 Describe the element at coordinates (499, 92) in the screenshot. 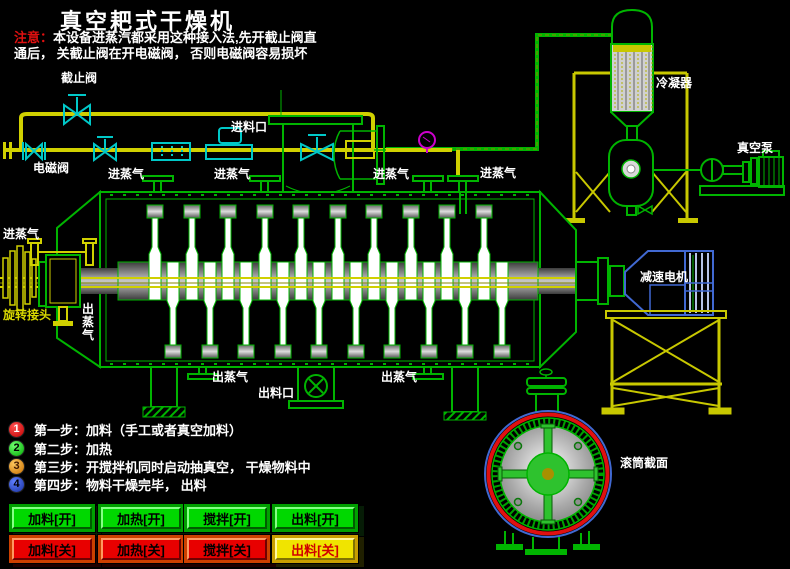

I see `vapor-pipe` at that location.